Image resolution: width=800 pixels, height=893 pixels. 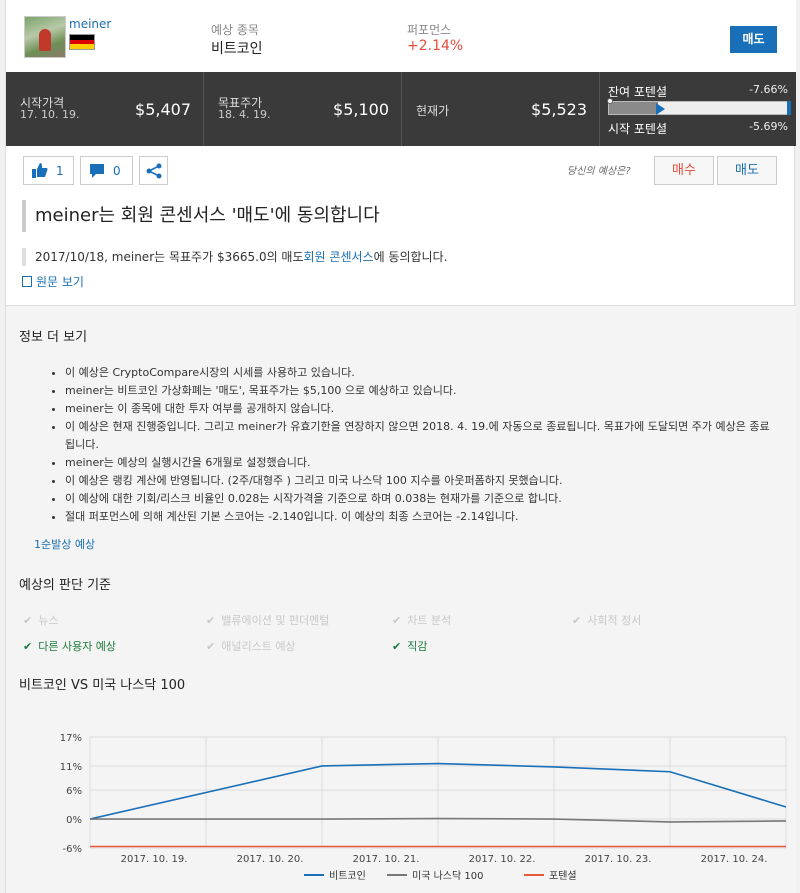 I want to click on info-item: 이 예상은 CryptoCompare시장의 시세를 사용하고 있습니다., so click(x=418, y=373).